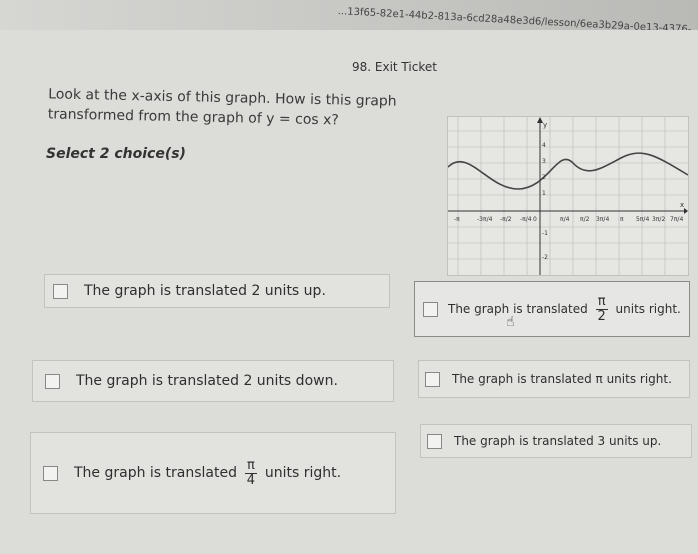 The height and width of the screenshot is (554, 698). I want to click on instruction-text: Select 2 choice(s), so click(116, 154).